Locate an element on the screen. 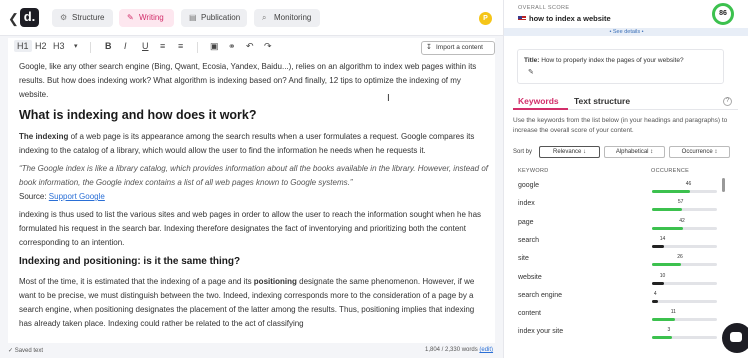  word-count-value: 1,804 / 2,330 words is located at coordinates (451, 350).